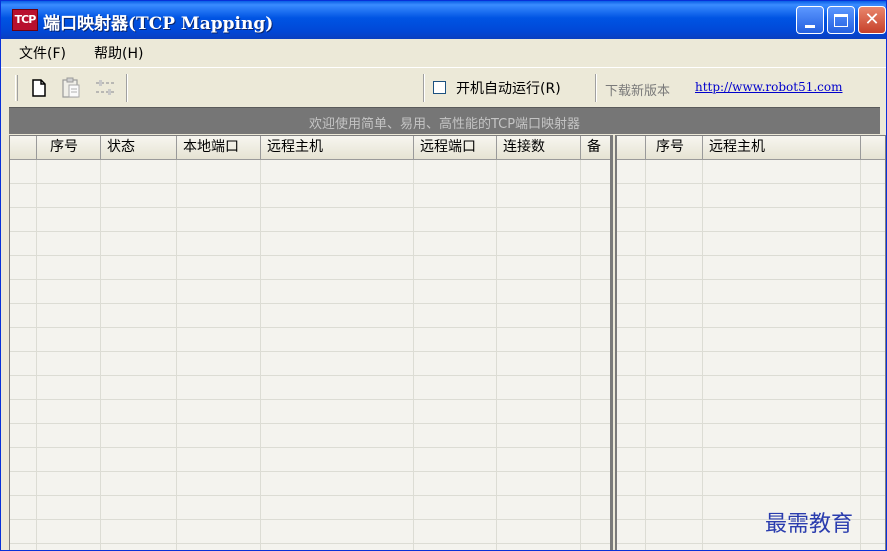  Describe the element at coordinates (158, 24) in the screenshot. I see `window-title: 端口映射器(TCP Mapping)` at that location.